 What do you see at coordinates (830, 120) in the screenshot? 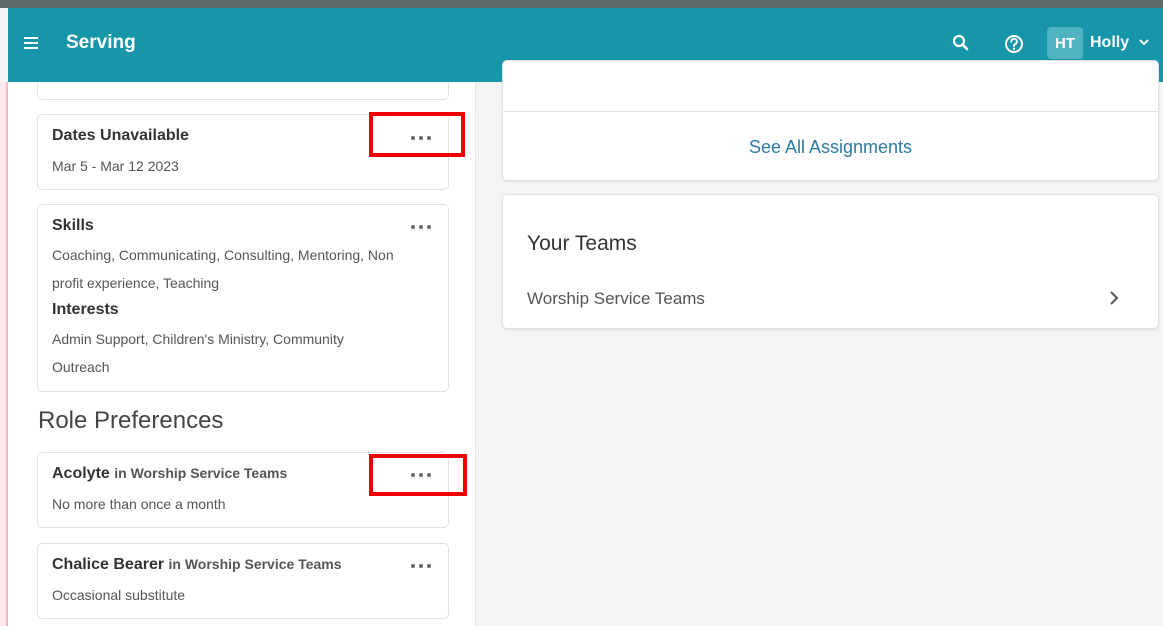
I see `assignments-card: See All Assignments` at bounding box center [830, 120].